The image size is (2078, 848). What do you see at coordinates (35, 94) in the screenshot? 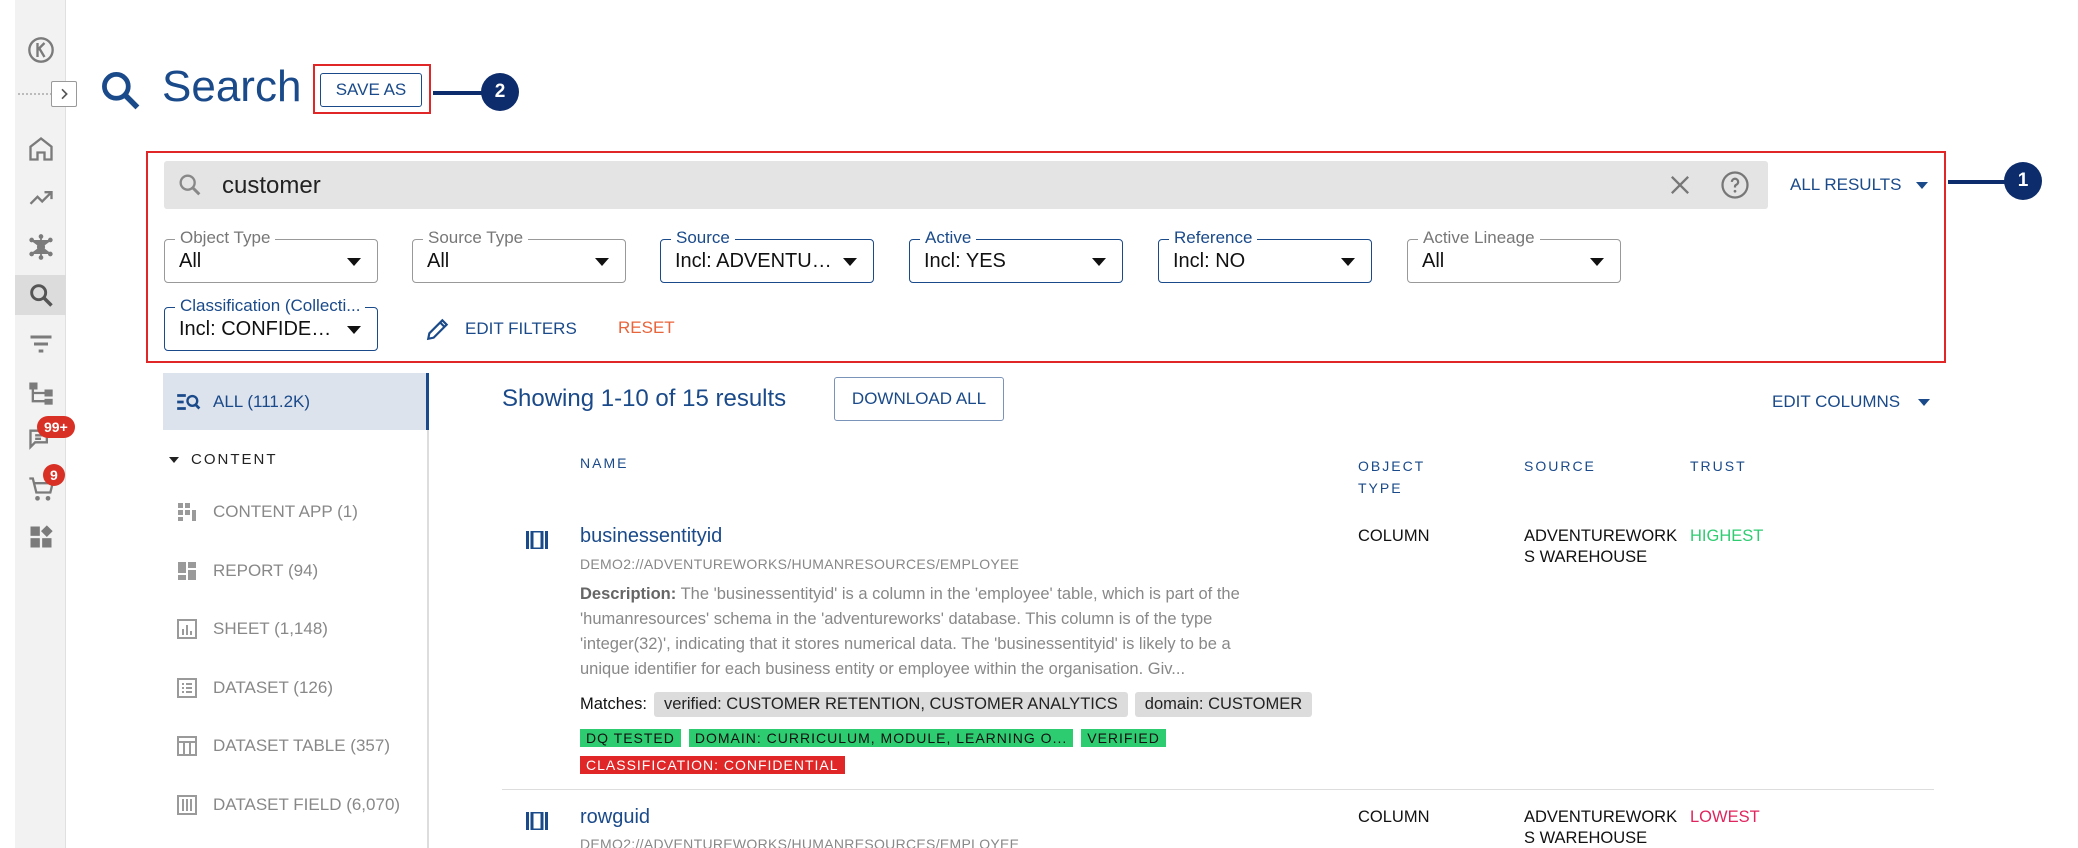
I see `rail-divider` at bounding box center [35, 94].